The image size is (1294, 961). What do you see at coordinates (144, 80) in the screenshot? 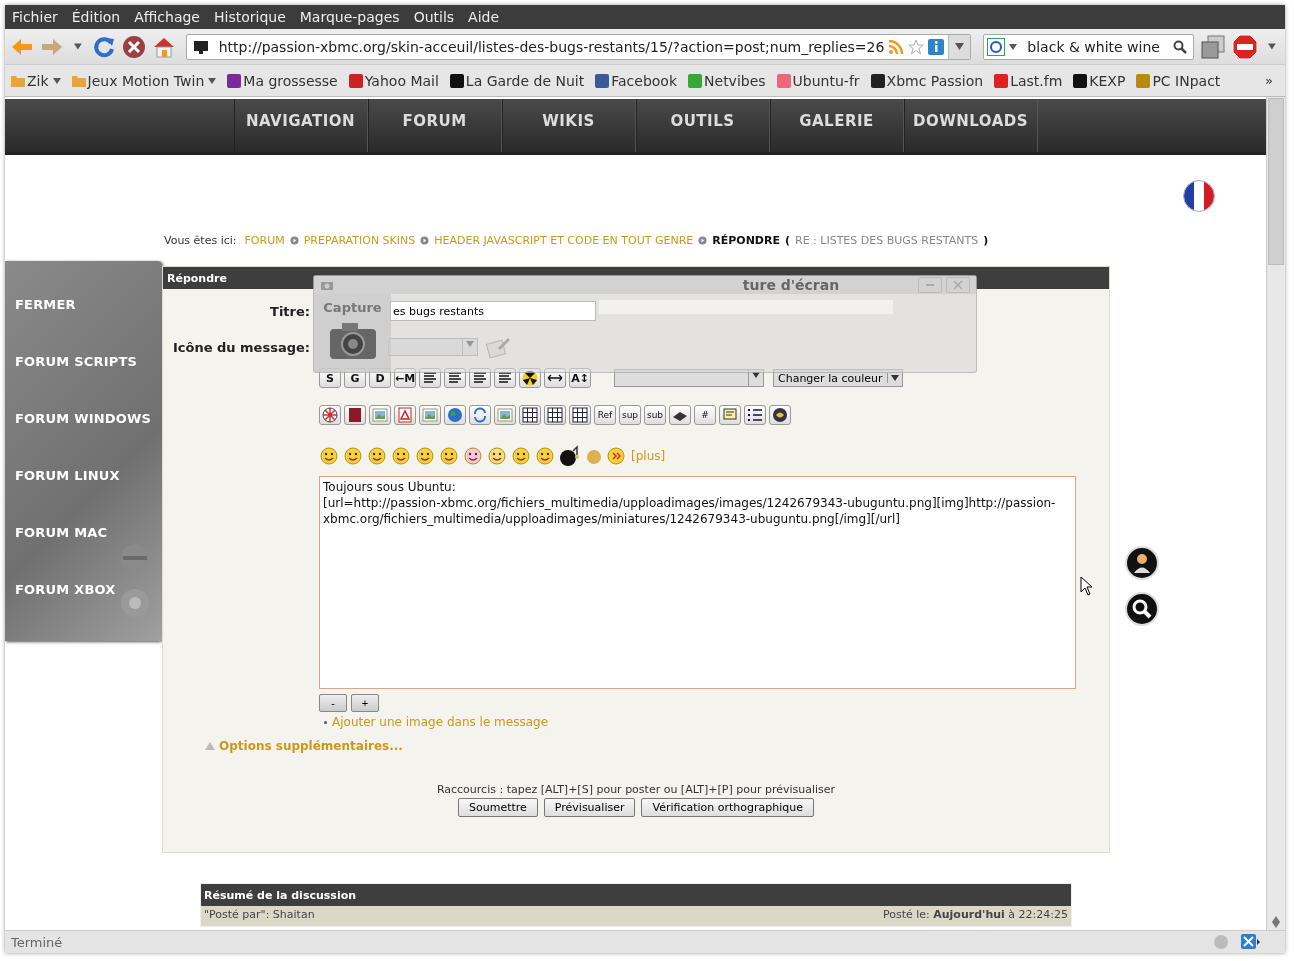
I see `bookmark-item: Jeux Motion Twin` at bounding box center [144, 80].